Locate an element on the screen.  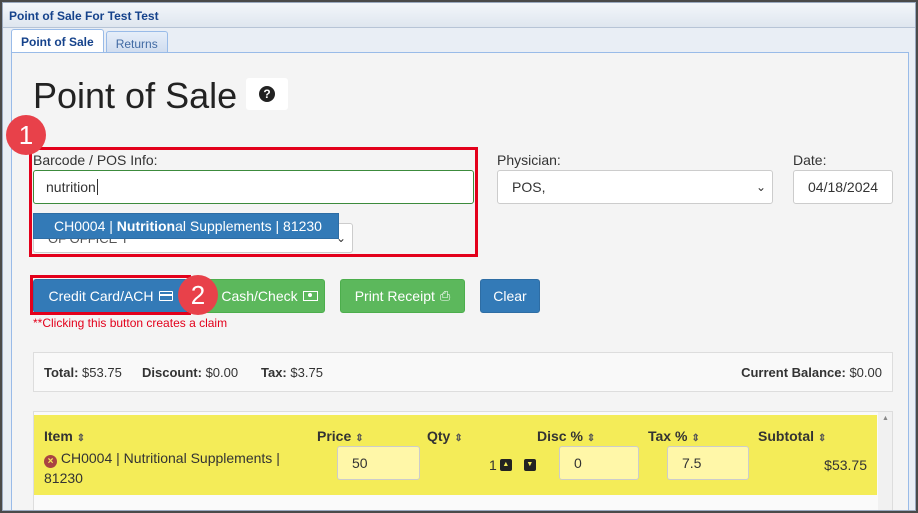
step-badge-1: 1 is located at coordinates (26, 135).